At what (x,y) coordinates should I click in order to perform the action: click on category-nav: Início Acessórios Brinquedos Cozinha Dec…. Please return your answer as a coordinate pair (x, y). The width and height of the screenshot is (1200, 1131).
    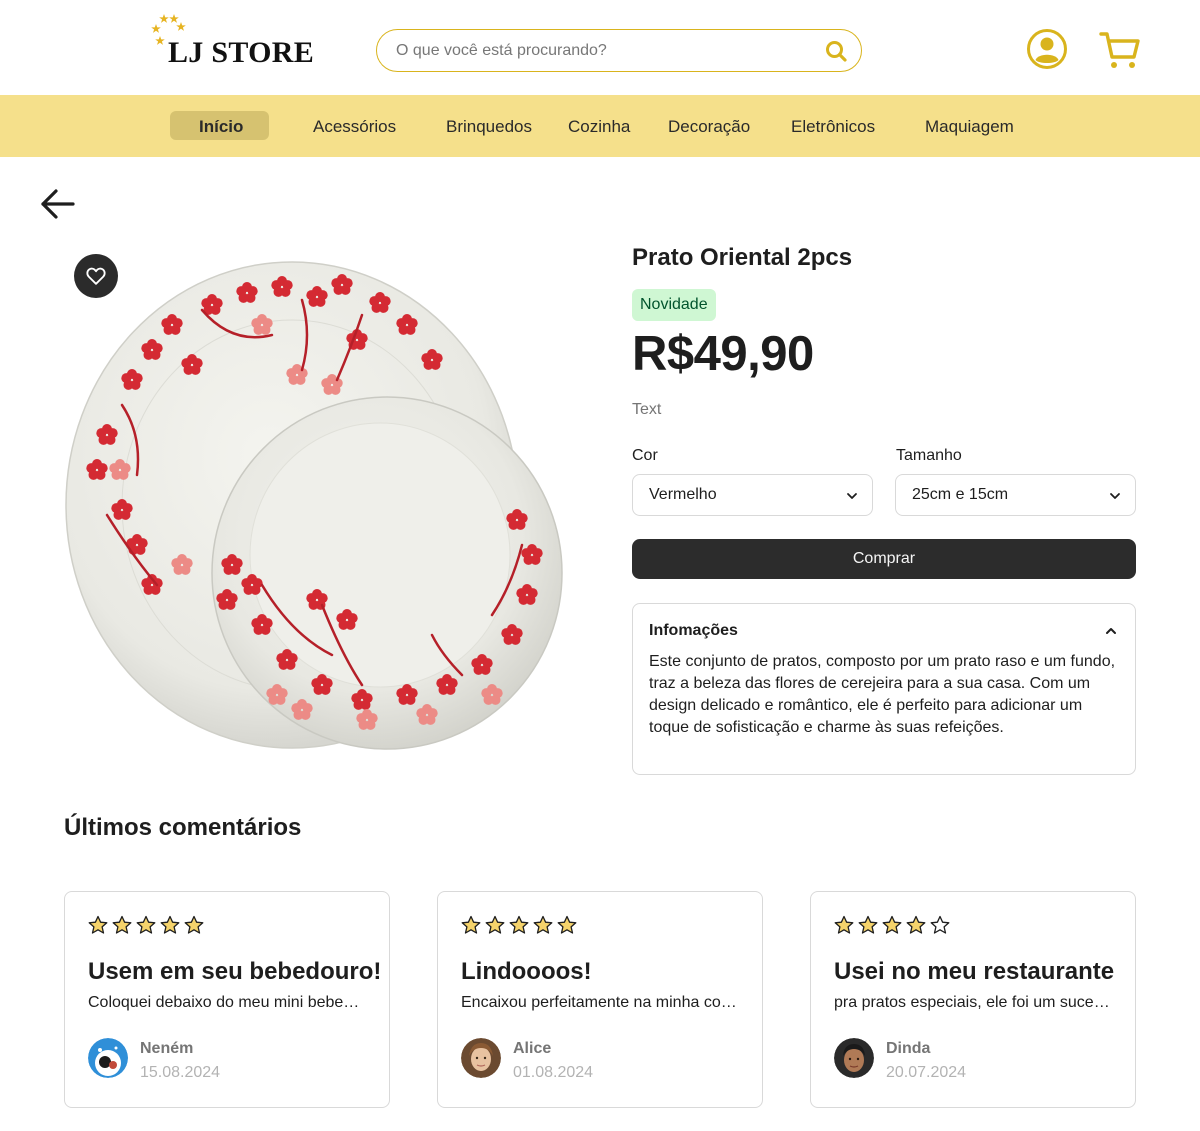
    Looking at the image, I should click on (600, 126).